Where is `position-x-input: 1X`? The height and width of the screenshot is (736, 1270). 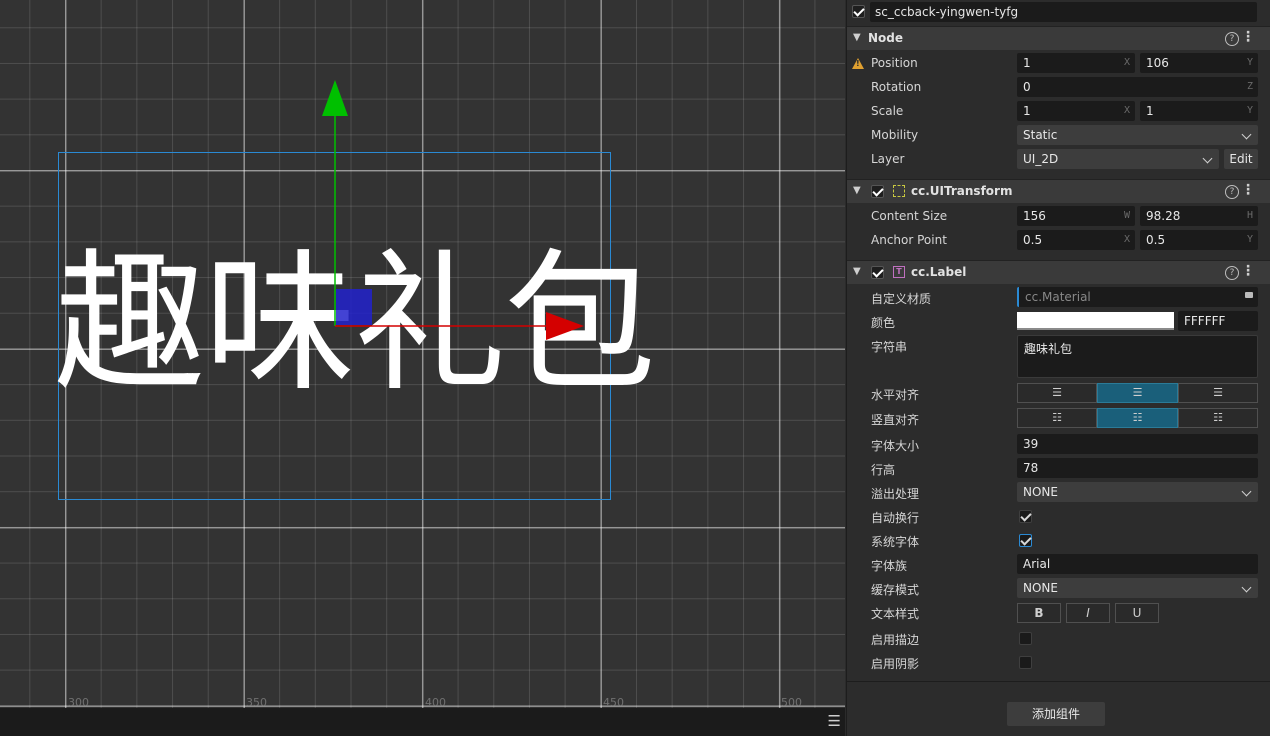
position-x-input: 1X is located at coordinates (1076, 63).